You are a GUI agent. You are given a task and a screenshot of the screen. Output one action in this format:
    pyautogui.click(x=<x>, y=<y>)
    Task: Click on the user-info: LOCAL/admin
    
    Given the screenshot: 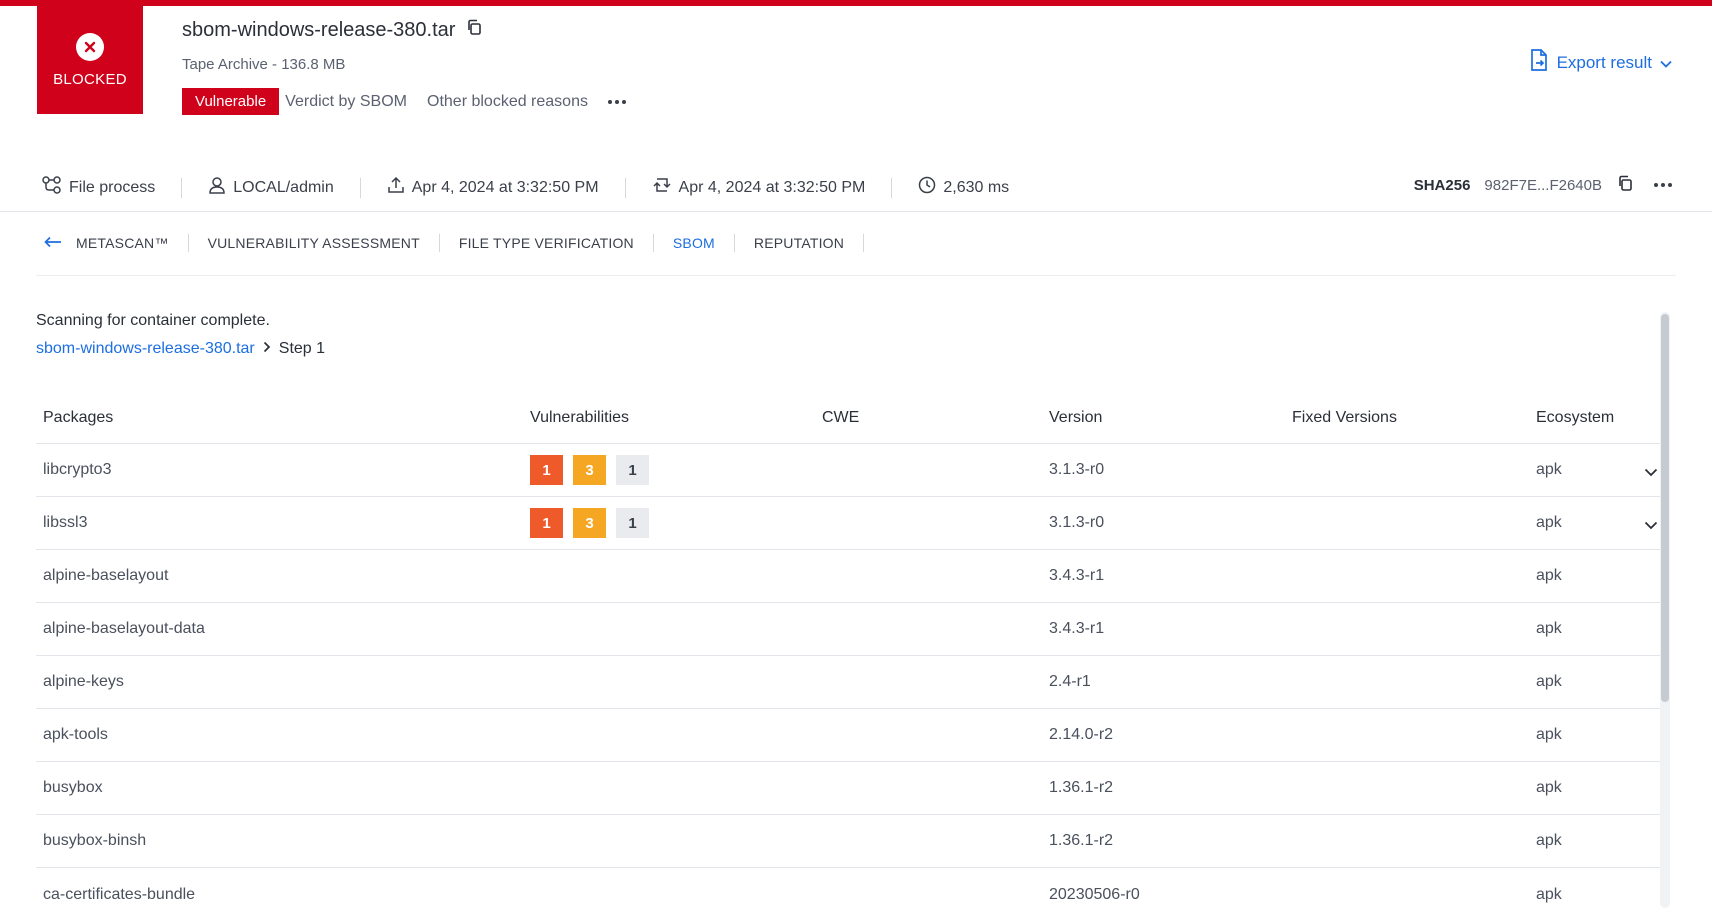 What is the action you would take?
    pyautogui.click(x=271, y=187)
    